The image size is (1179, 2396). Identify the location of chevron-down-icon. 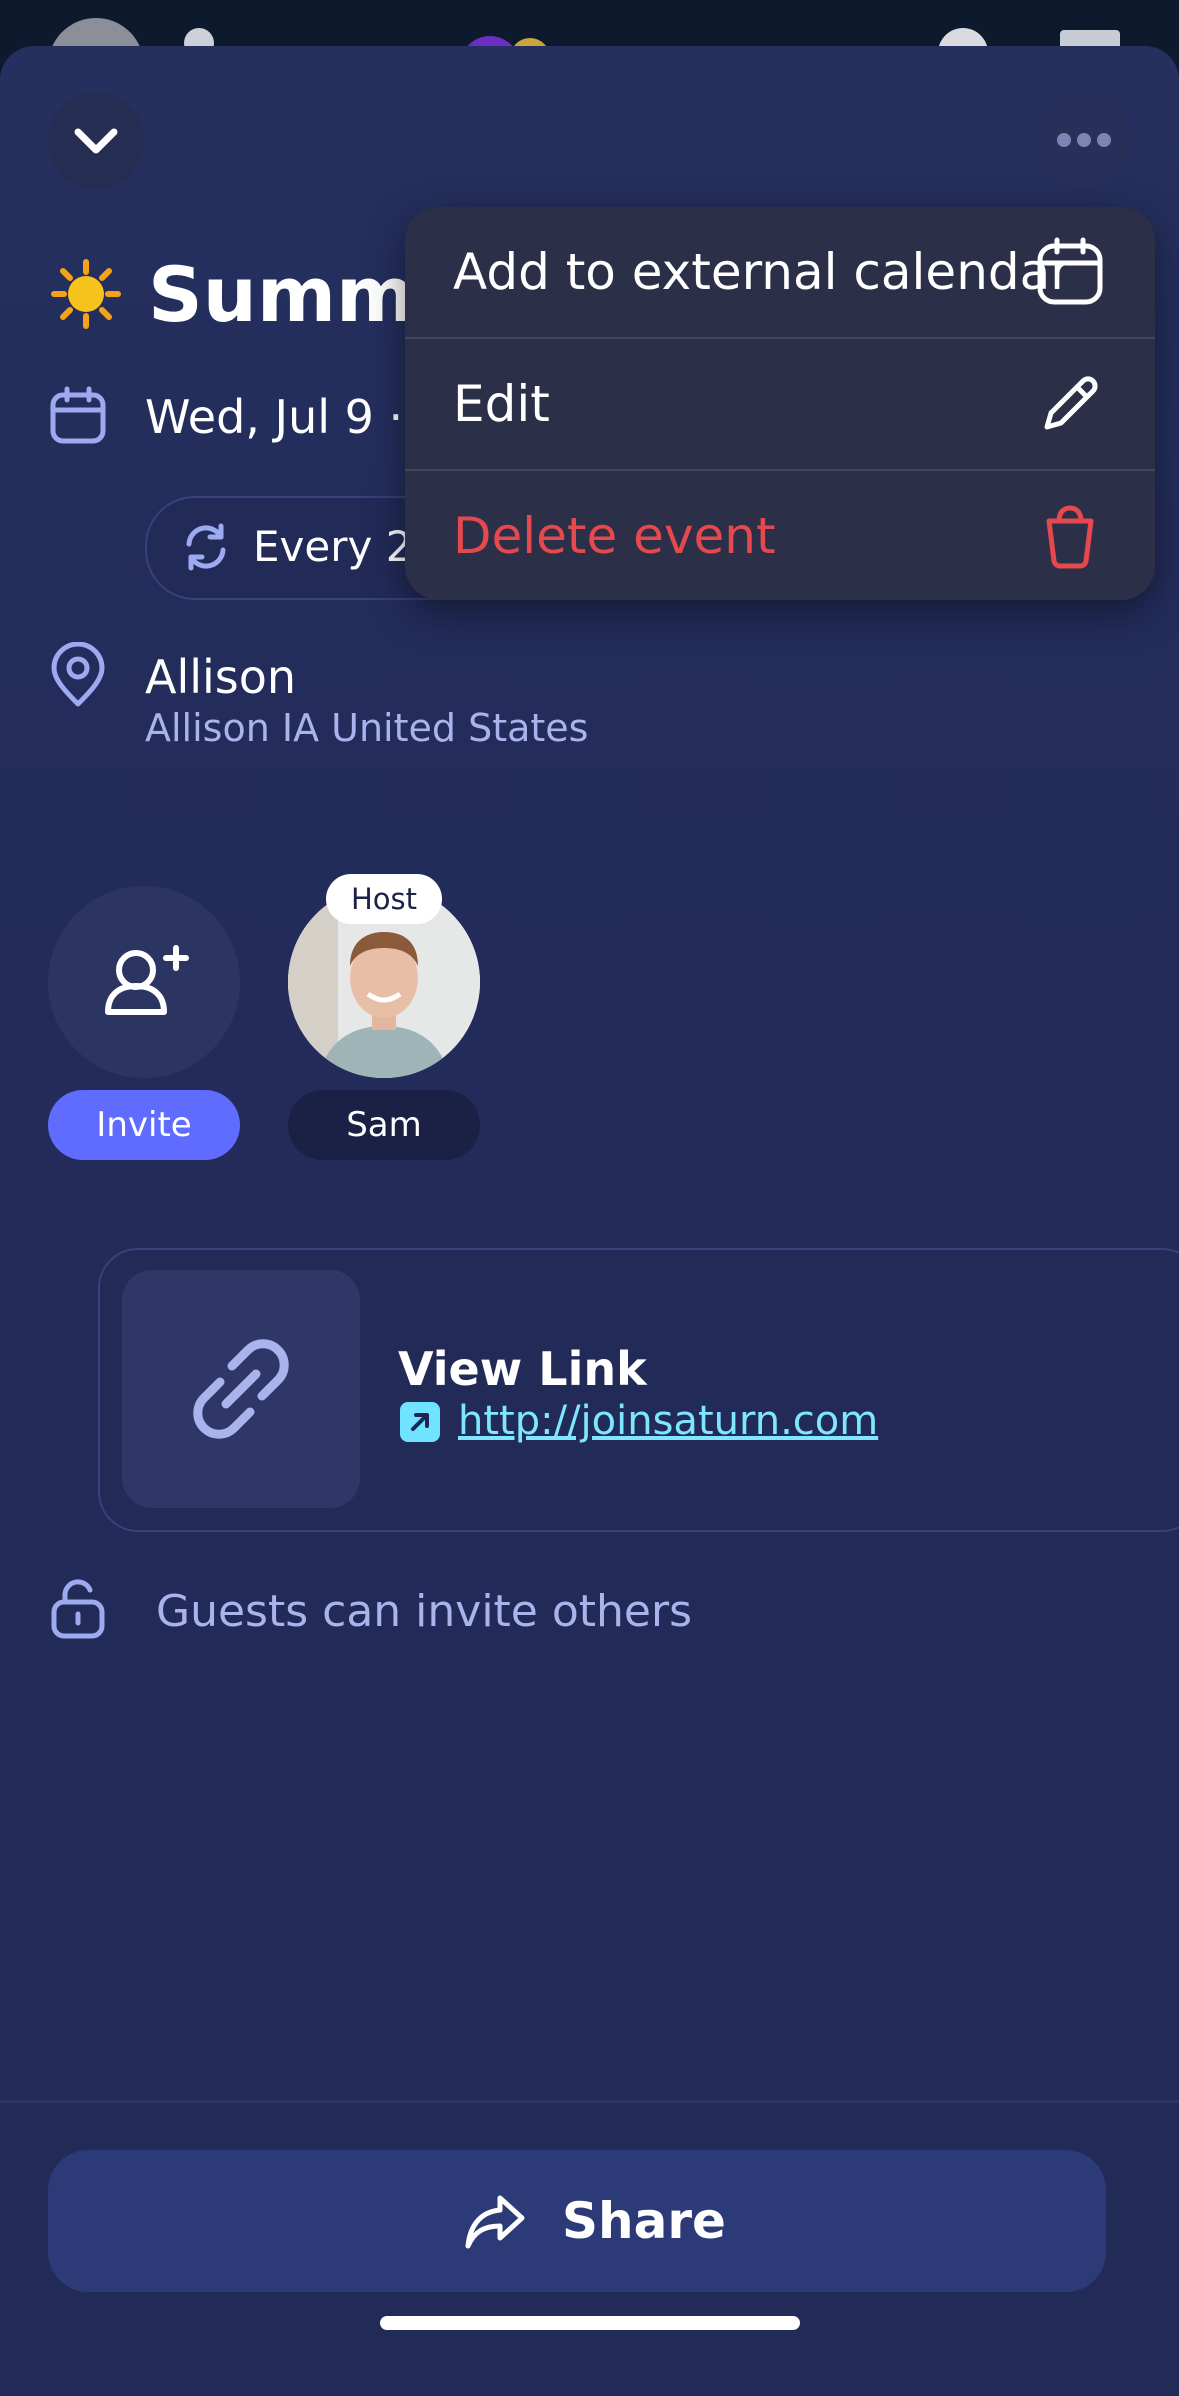
(96, 141).